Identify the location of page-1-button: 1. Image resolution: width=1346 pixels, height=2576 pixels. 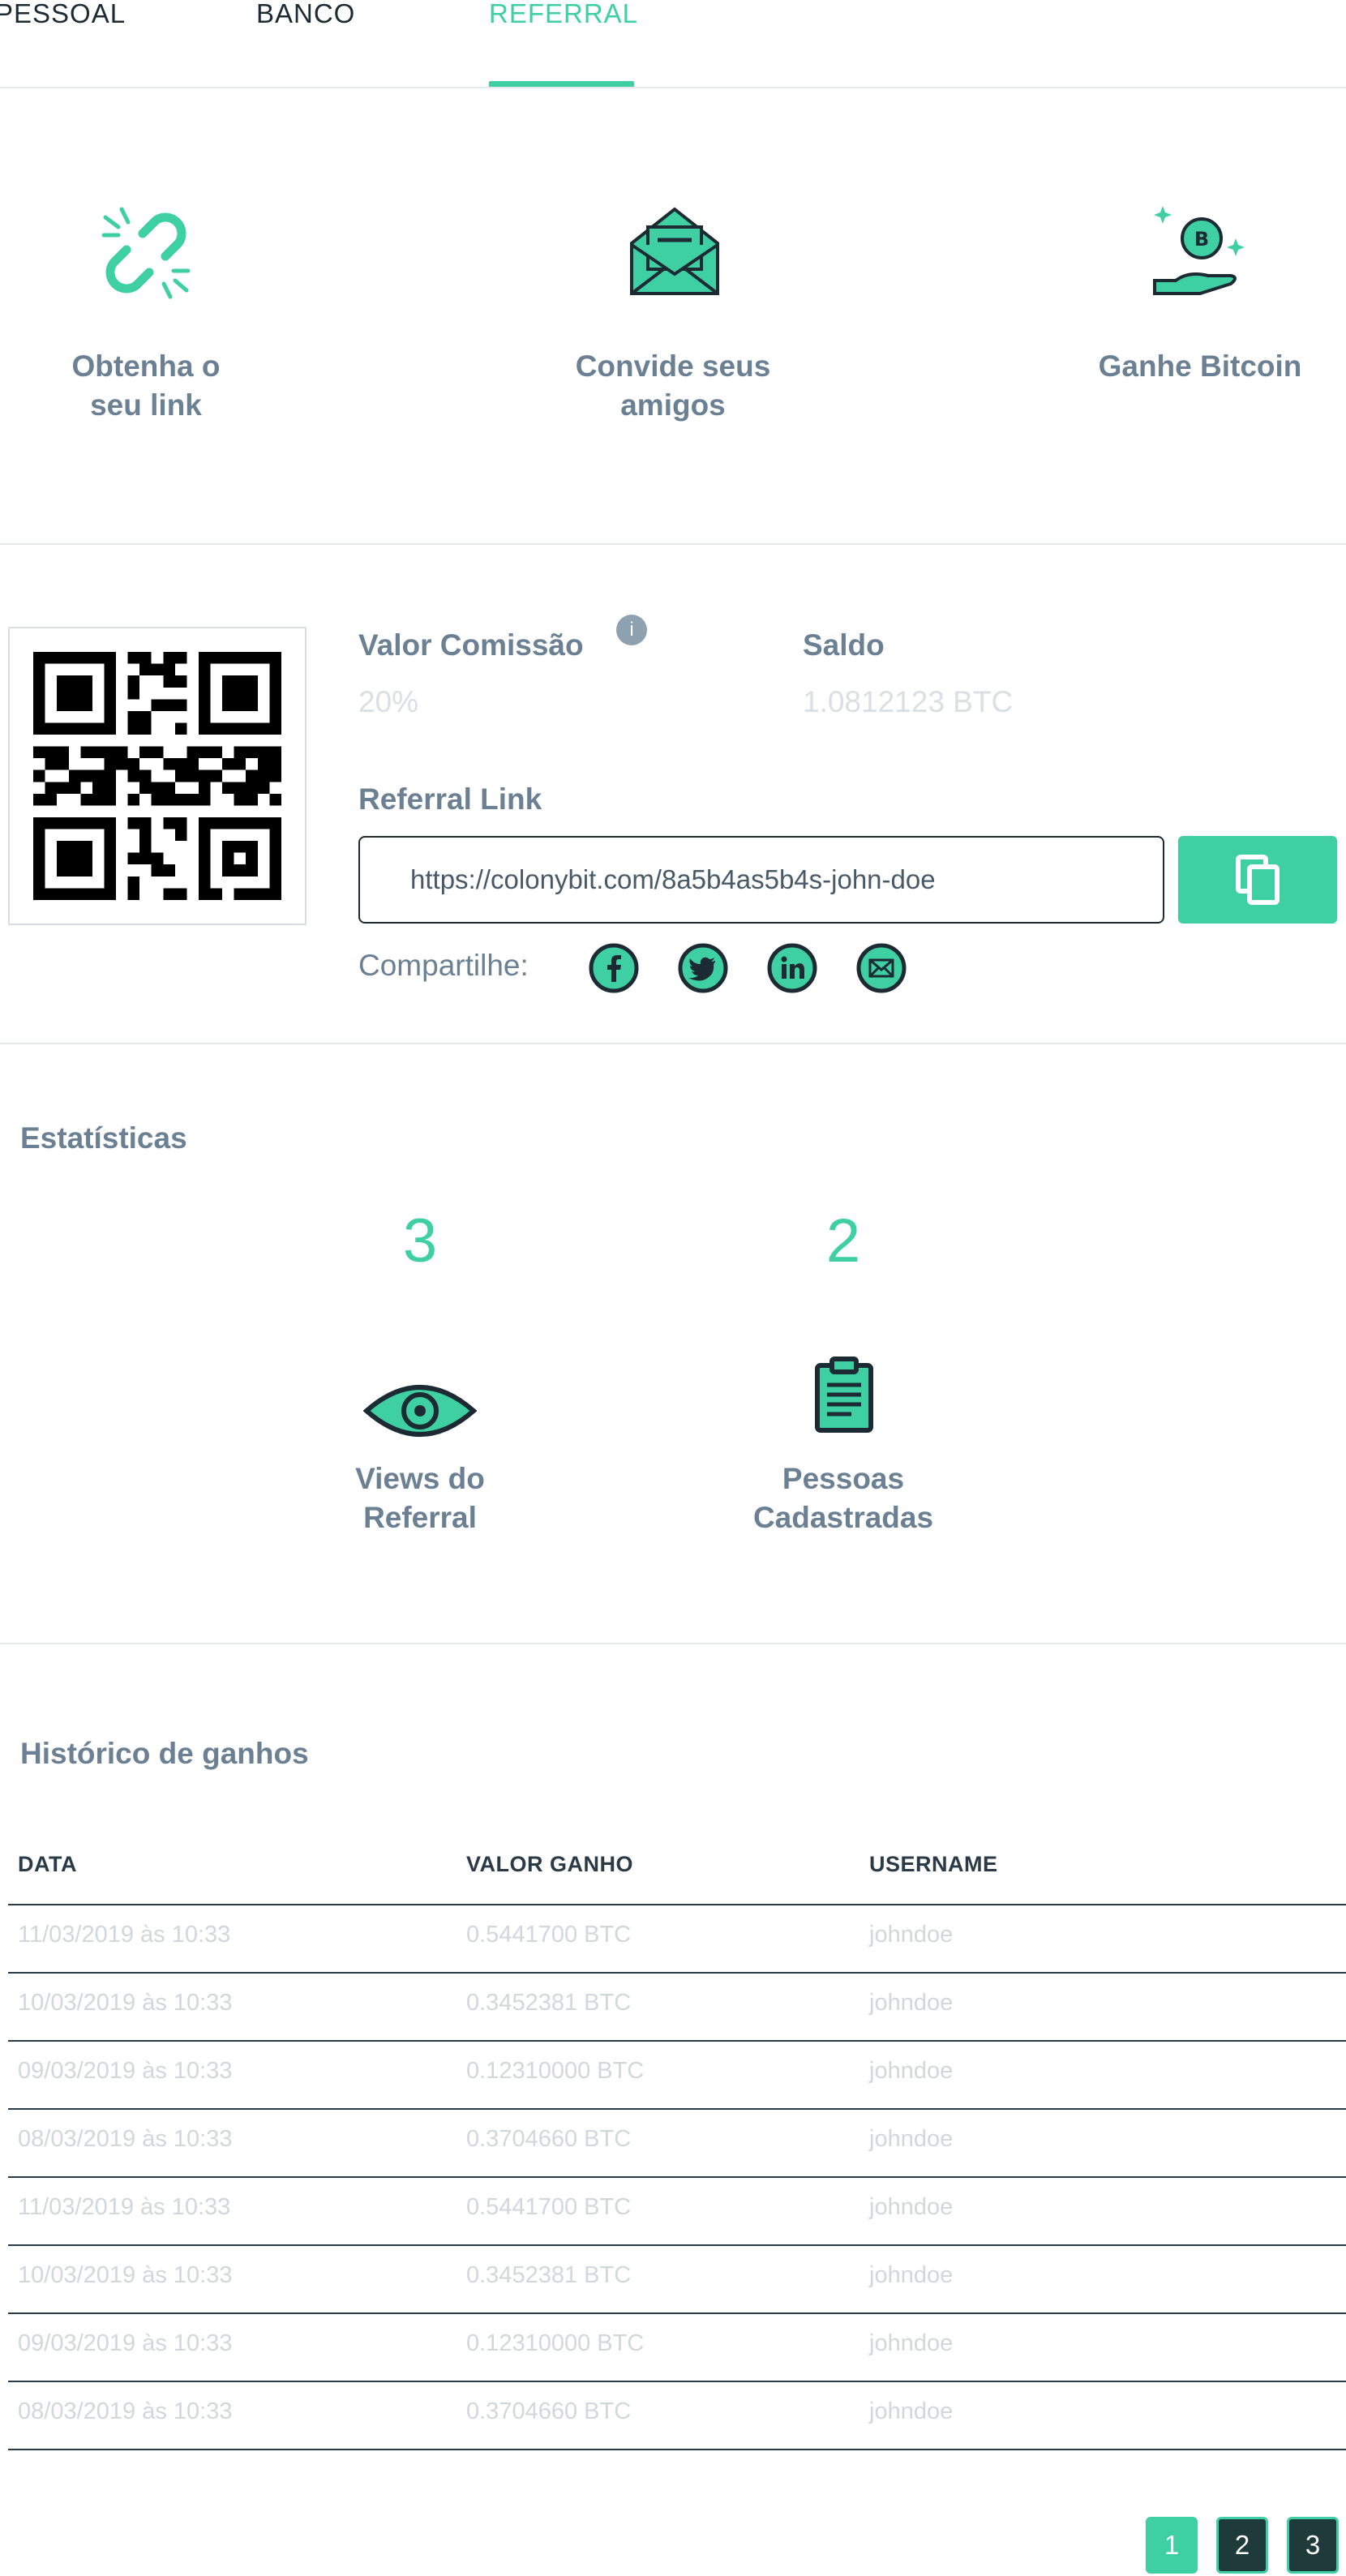
(1172, 2545).